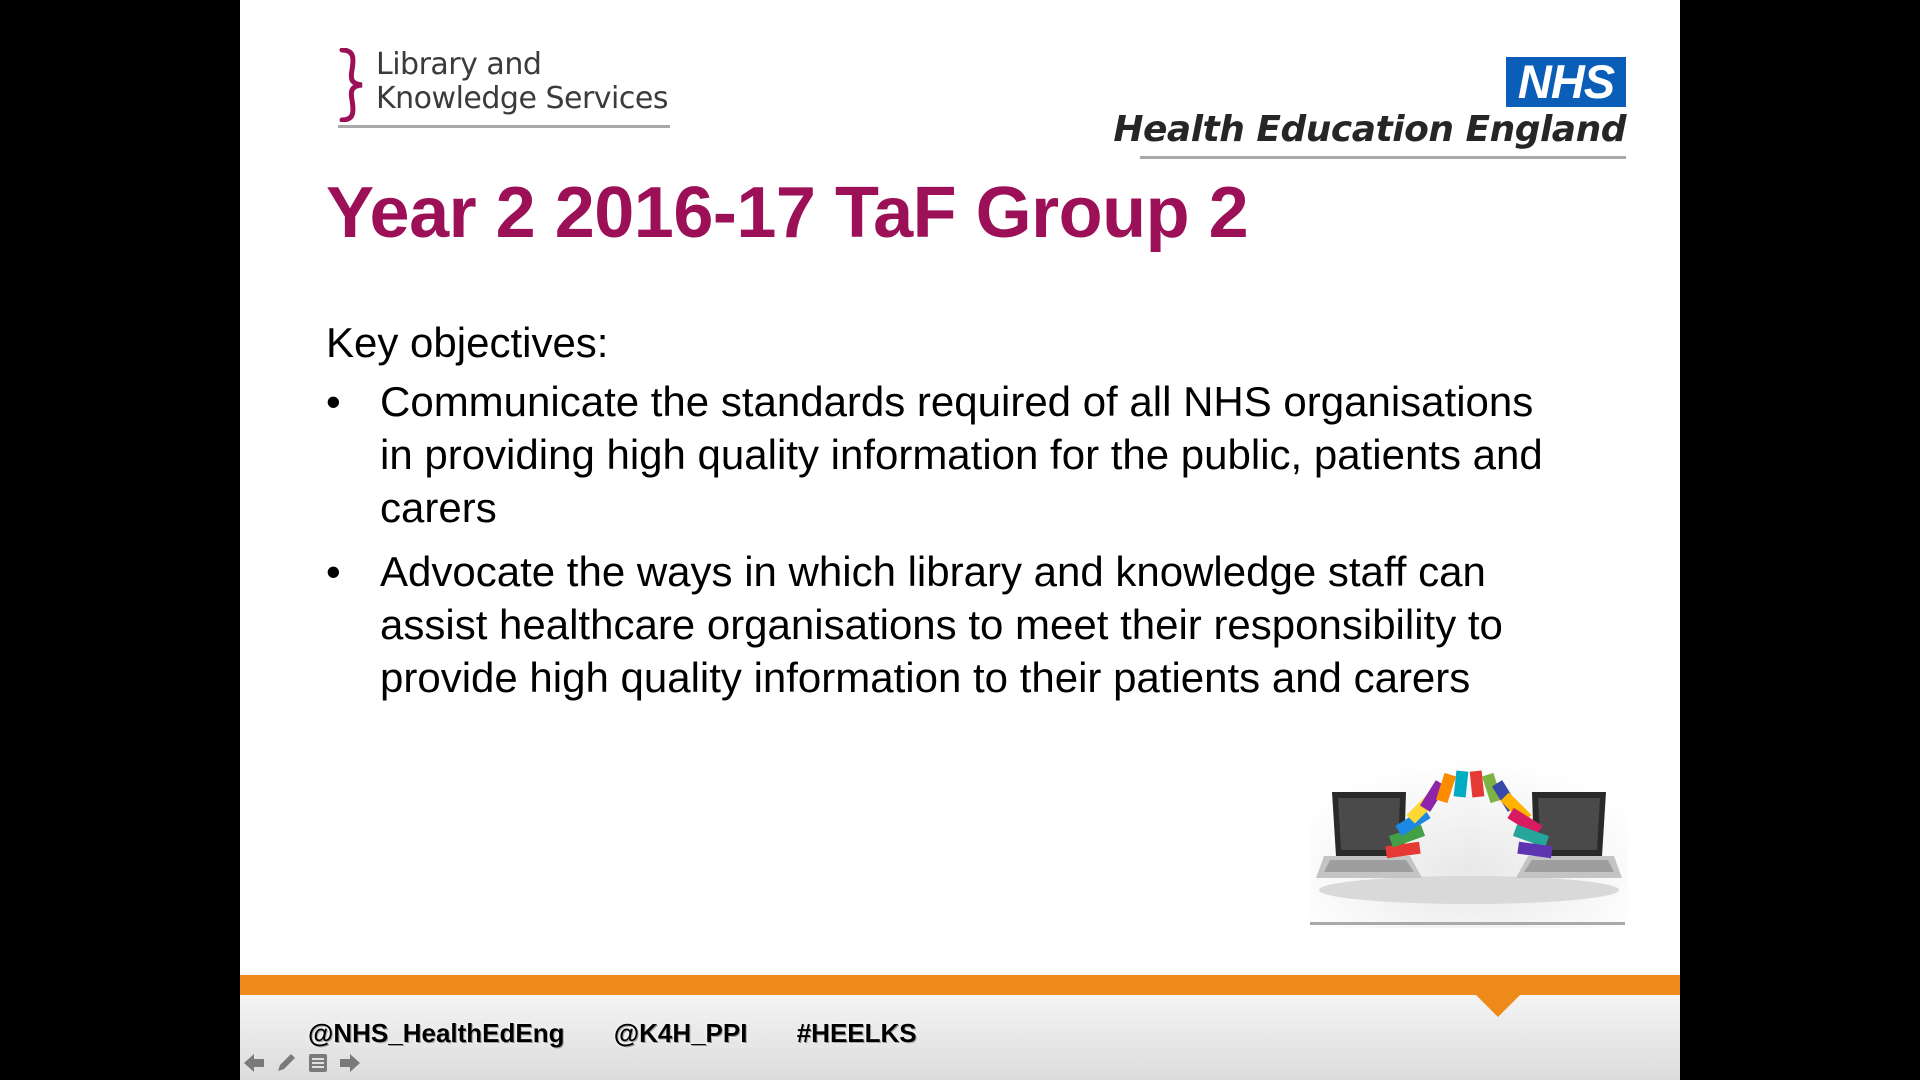 The image size is (1920, 1080). I want to click on lks-divider, so click(504, 126).